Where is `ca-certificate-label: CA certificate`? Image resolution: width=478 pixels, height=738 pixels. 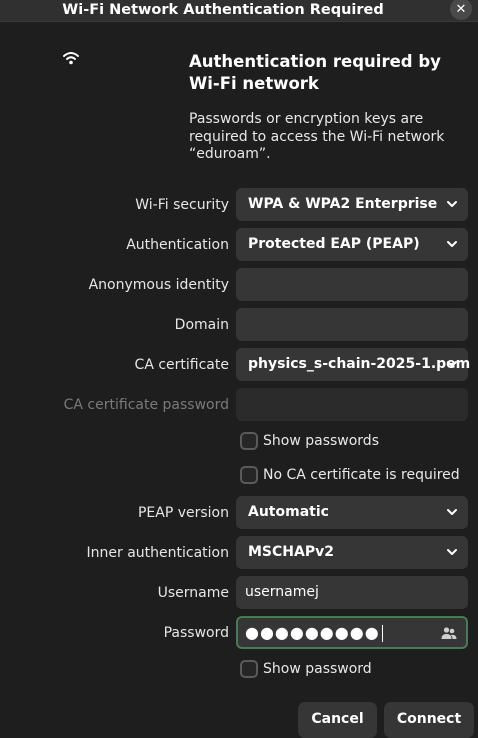 ca-certificate-label: CA certificate is located at coordinates (181, 365).